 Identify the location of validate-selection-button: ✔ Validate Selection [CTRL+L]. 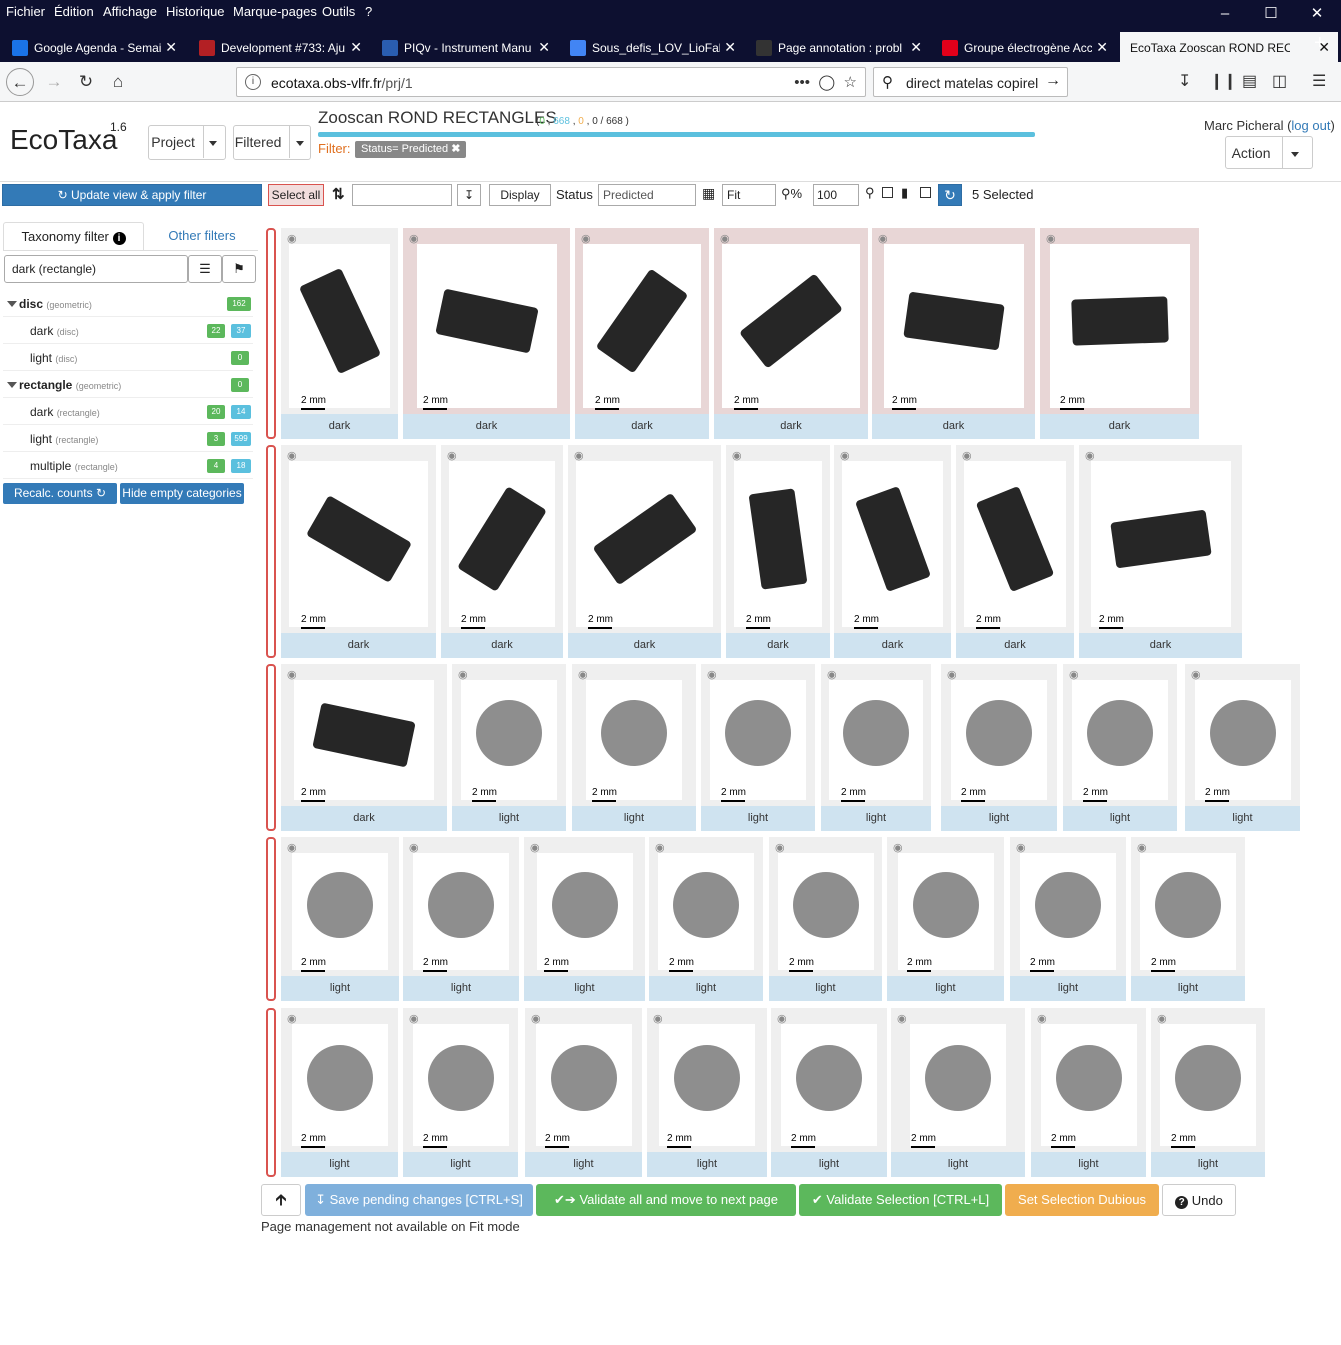
(900, 1200).